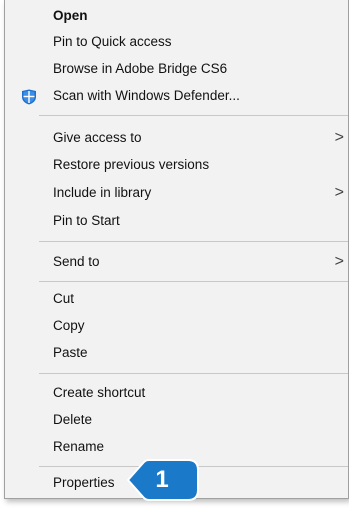  I want to click on menu-item-label: Properties, so click(84, 482).